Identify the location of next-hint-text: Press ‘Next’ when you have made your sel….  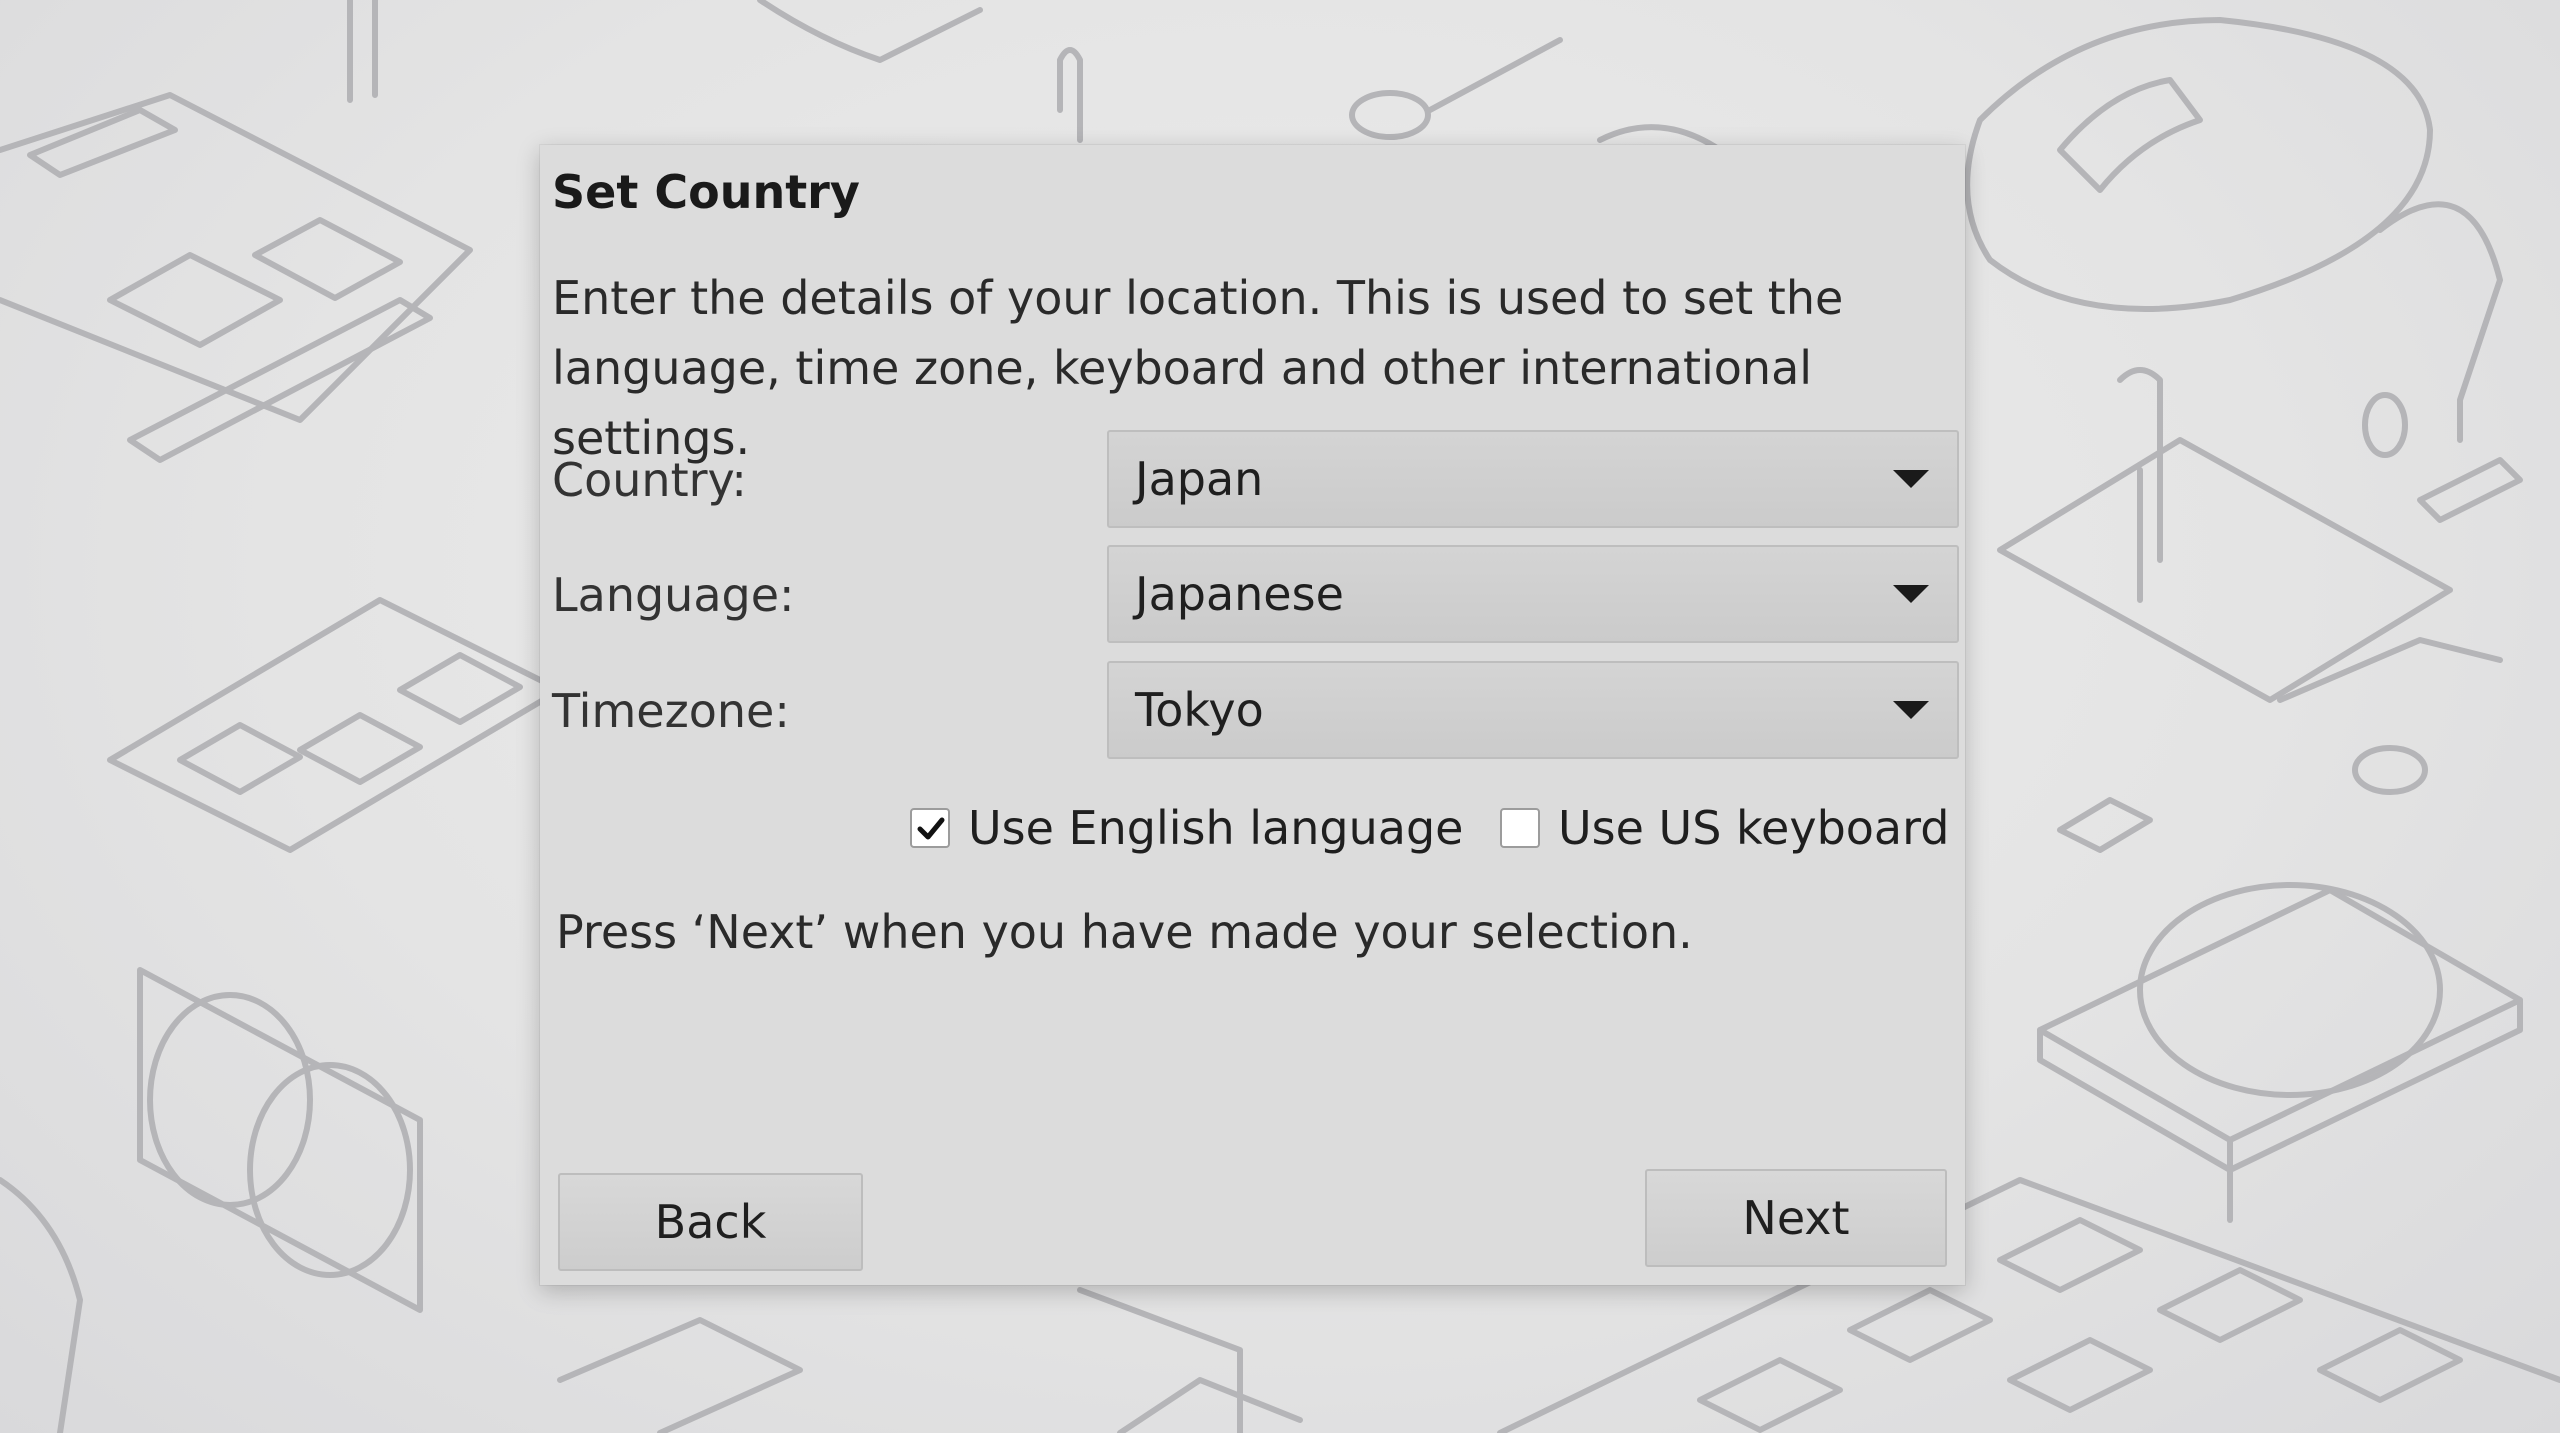
(1124, 932).